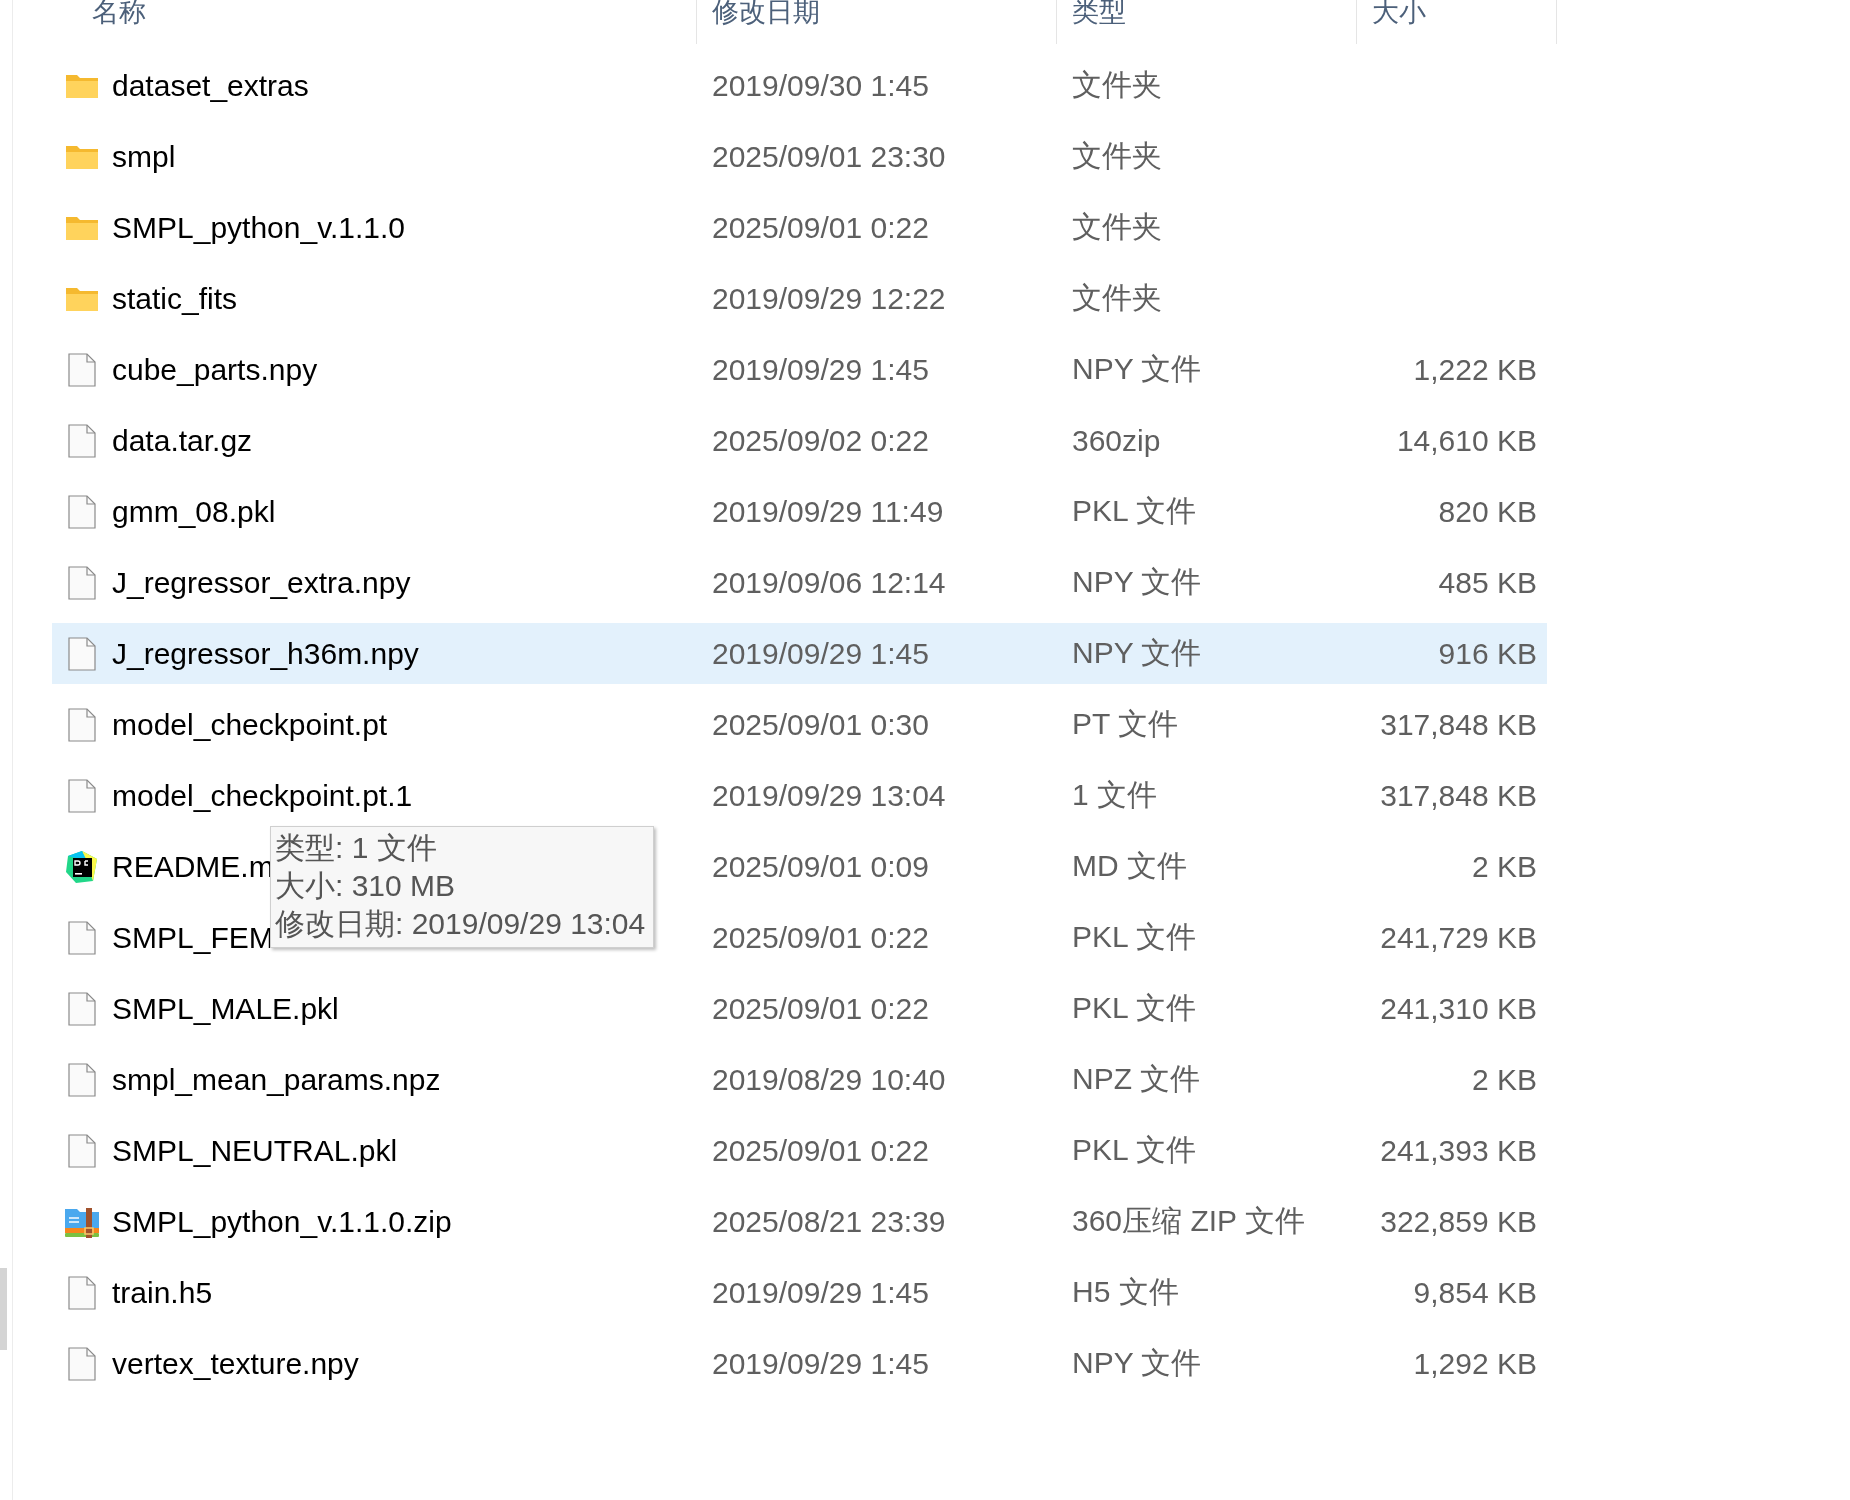 The image size is (1850, 1500). What do you see at coordinates (1116, 440) in the screenshot?
I see `file-type: 360zip` at bounding box center [1116, 440].